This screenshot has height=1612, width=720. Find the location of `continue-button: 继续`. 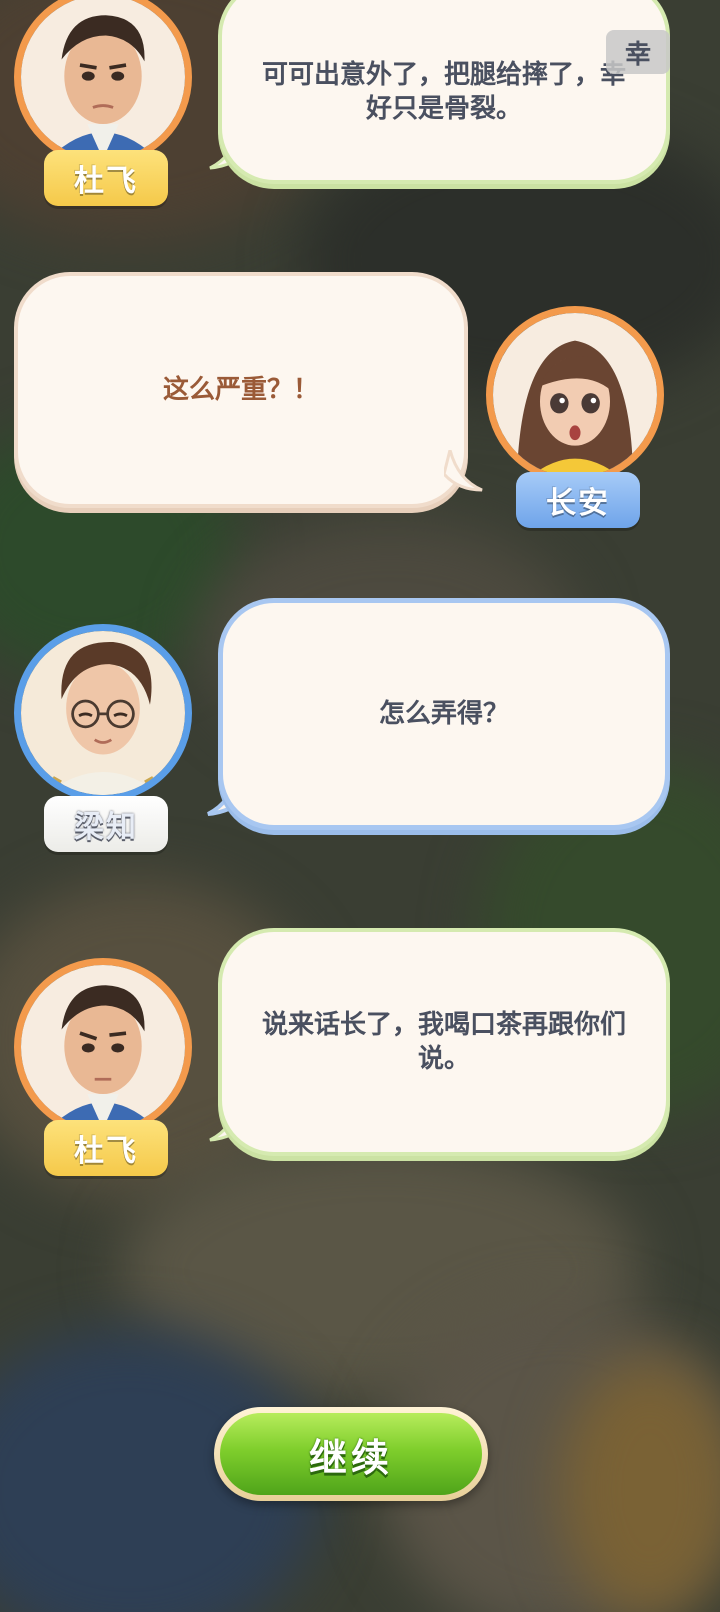

continue-button: 继续 is located at coordinates (351, 1454).